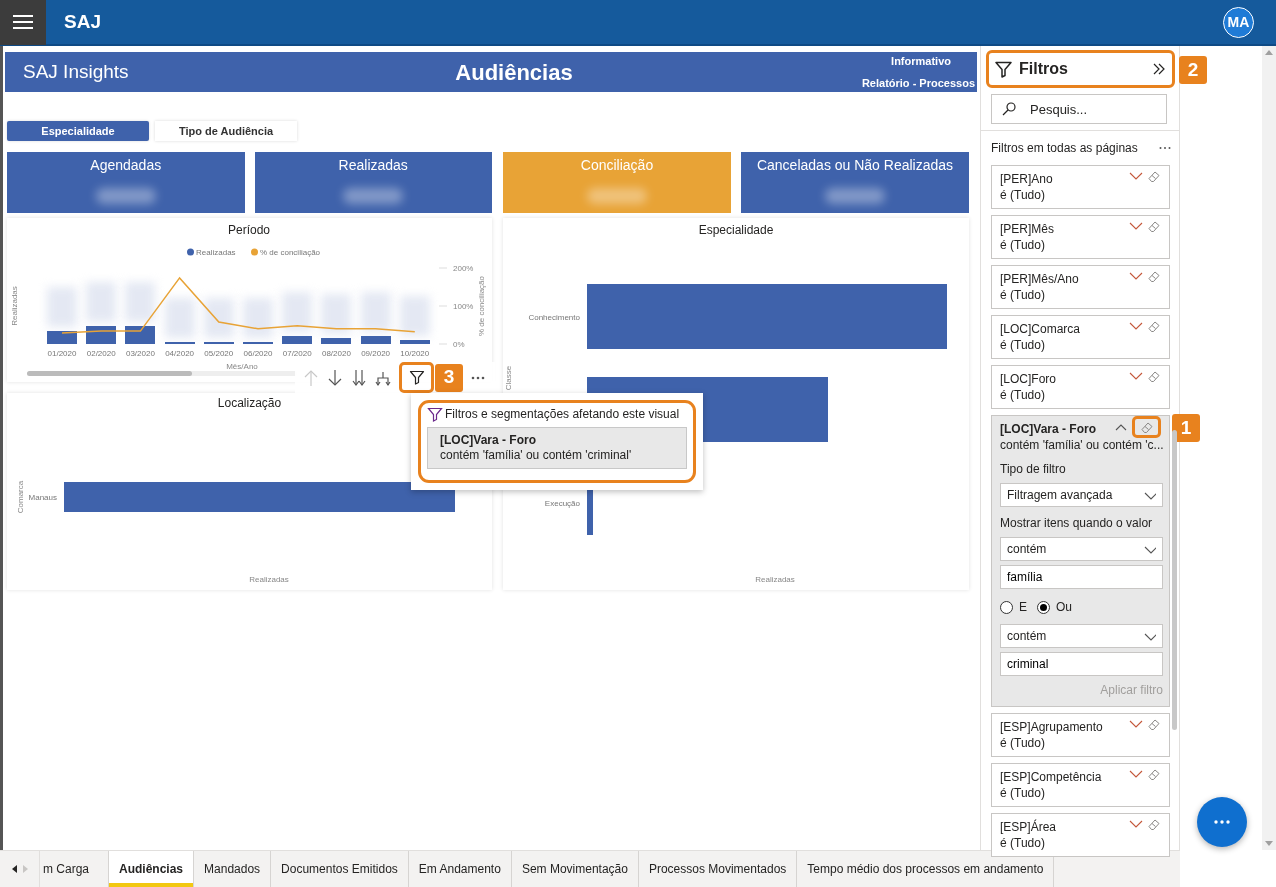 Image resolution: width=1276 pixels, height=887 pixels. I want to click on chart-title: Período, so click(249, 230).